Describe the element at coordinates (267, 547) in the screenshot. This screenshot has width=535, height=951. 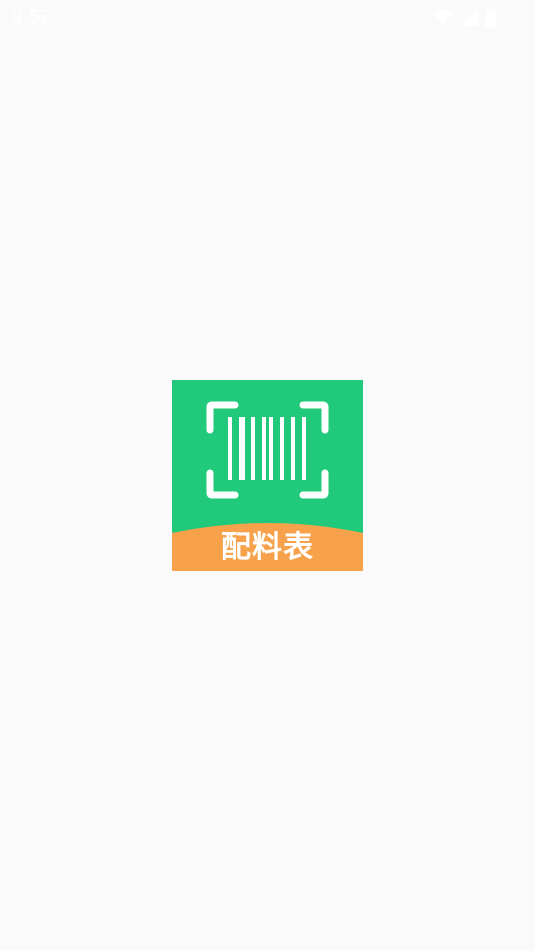
I see `app-name-label: 配料表` at that location.